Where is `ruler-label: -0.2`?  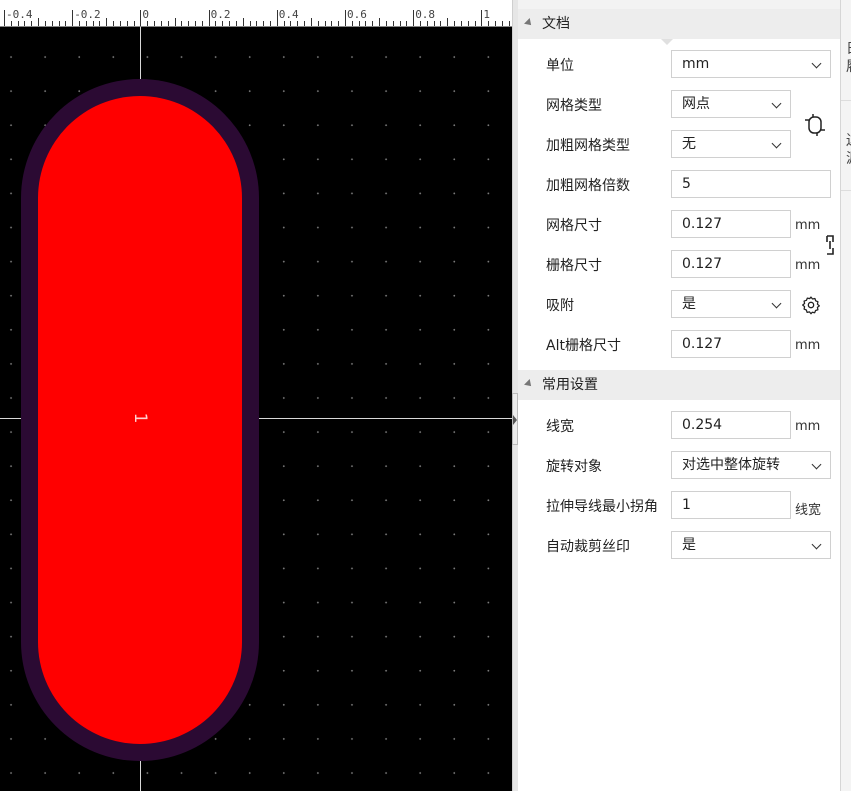 ruler-label: -0.2 is located at coordinates (87, 14).